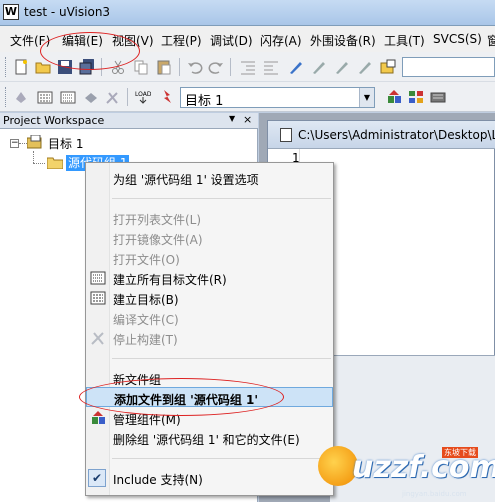 The image size is (495, 502). Describe the element at coordinates (232, 118) in the screenshot. I see `pin-icon: ▼` at that location.